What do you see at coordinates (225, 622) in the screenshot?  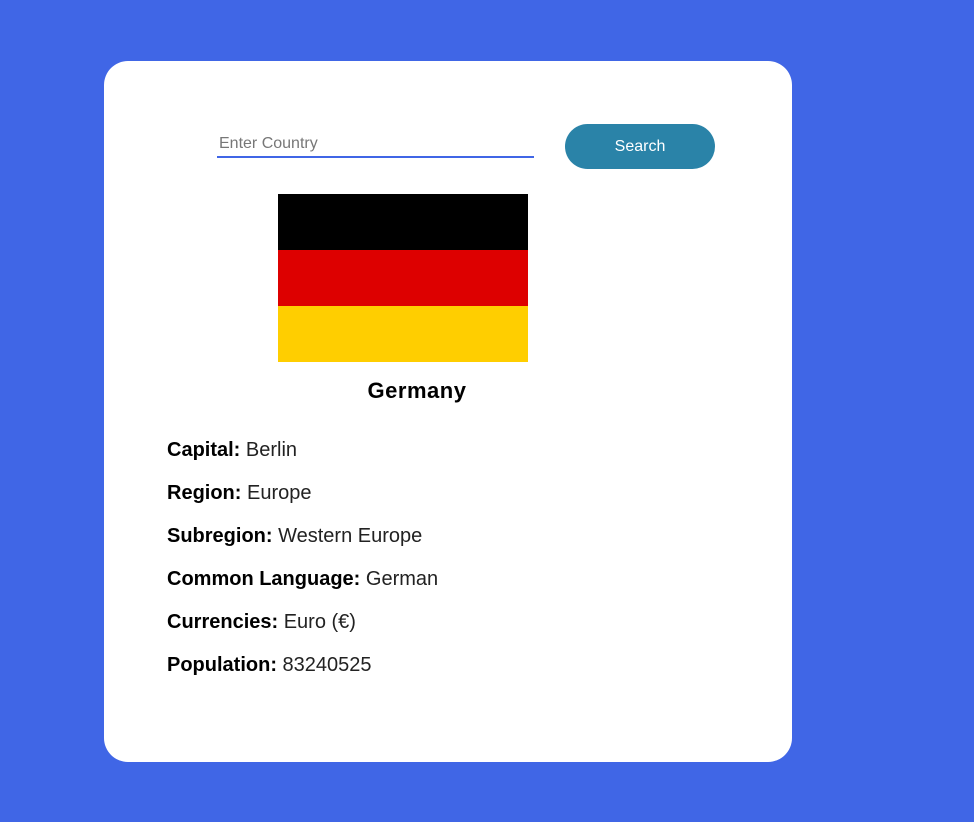 I see `detail-label: Currencies:` at bounding box center [225, 622].